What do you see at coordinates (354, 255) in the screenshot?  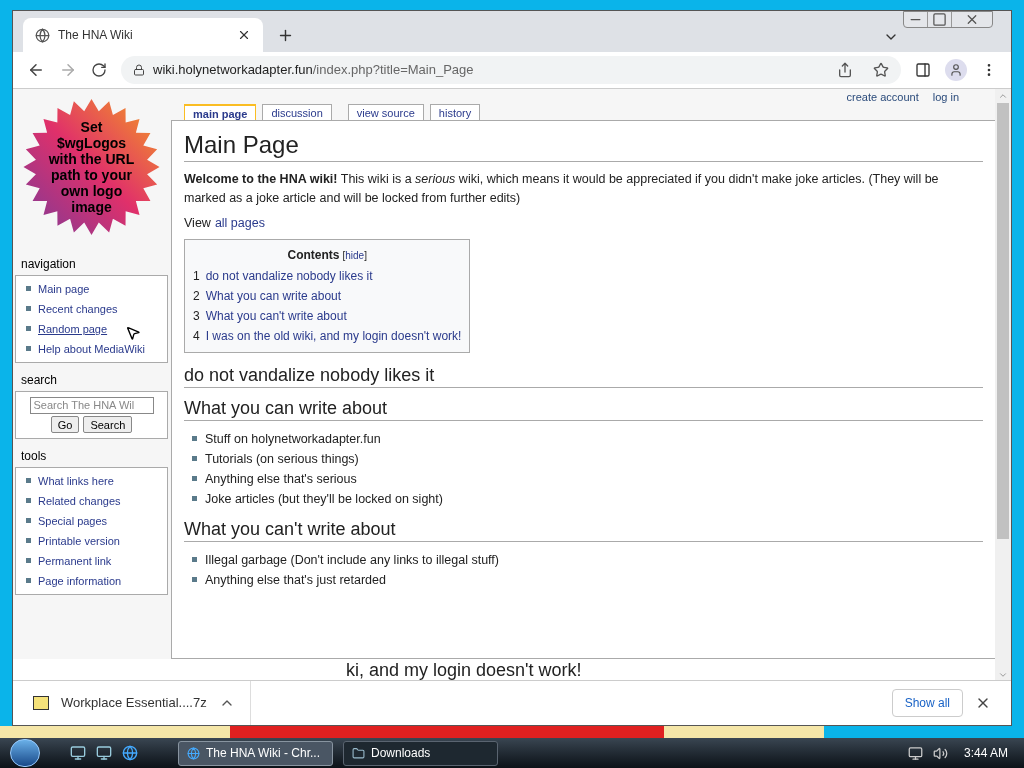 I see `toc-toggle: [hide]` at bounding box center [354, 255].